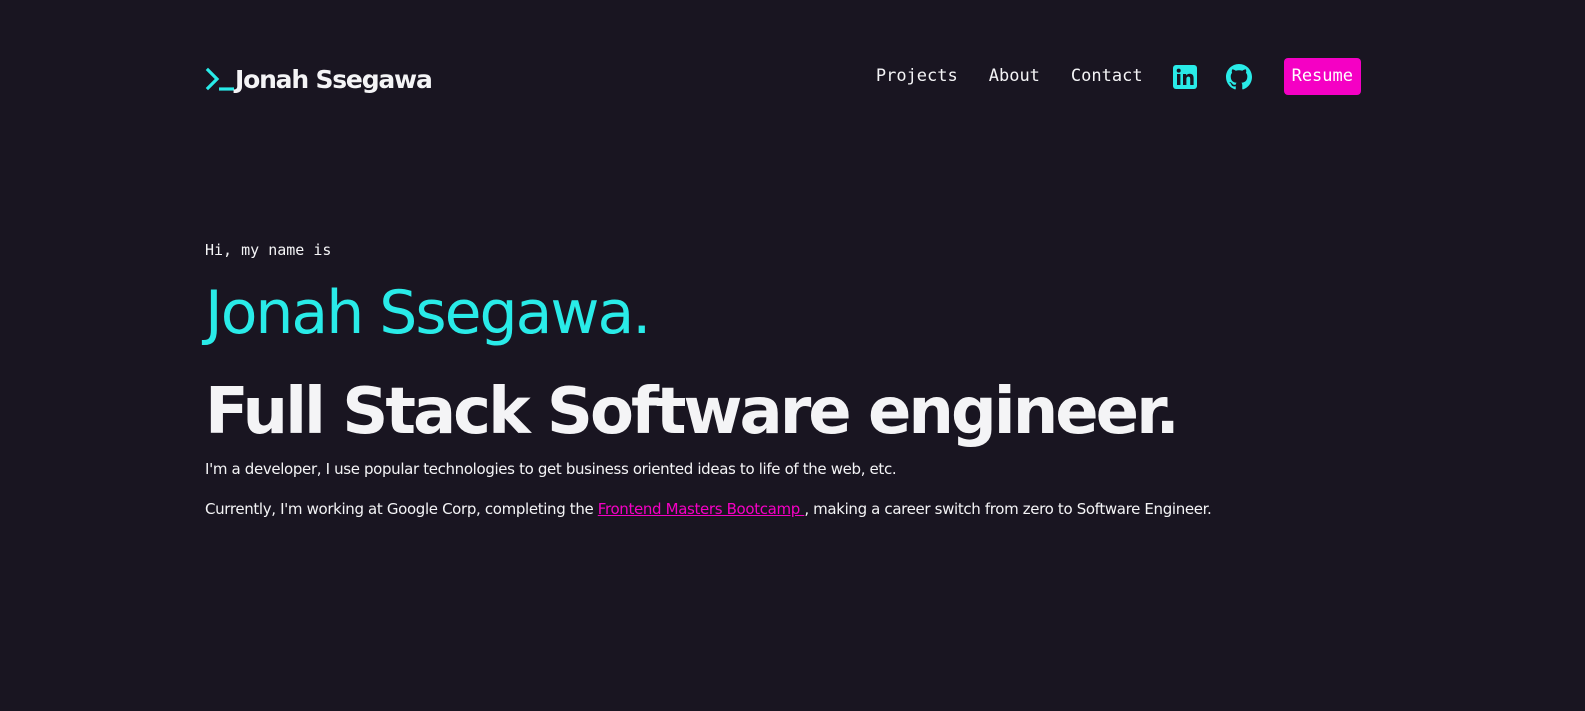 This screenshot has height=711, width=1585. I want to click on logo-text: Jonah Ssegawa, so click(334, 79).